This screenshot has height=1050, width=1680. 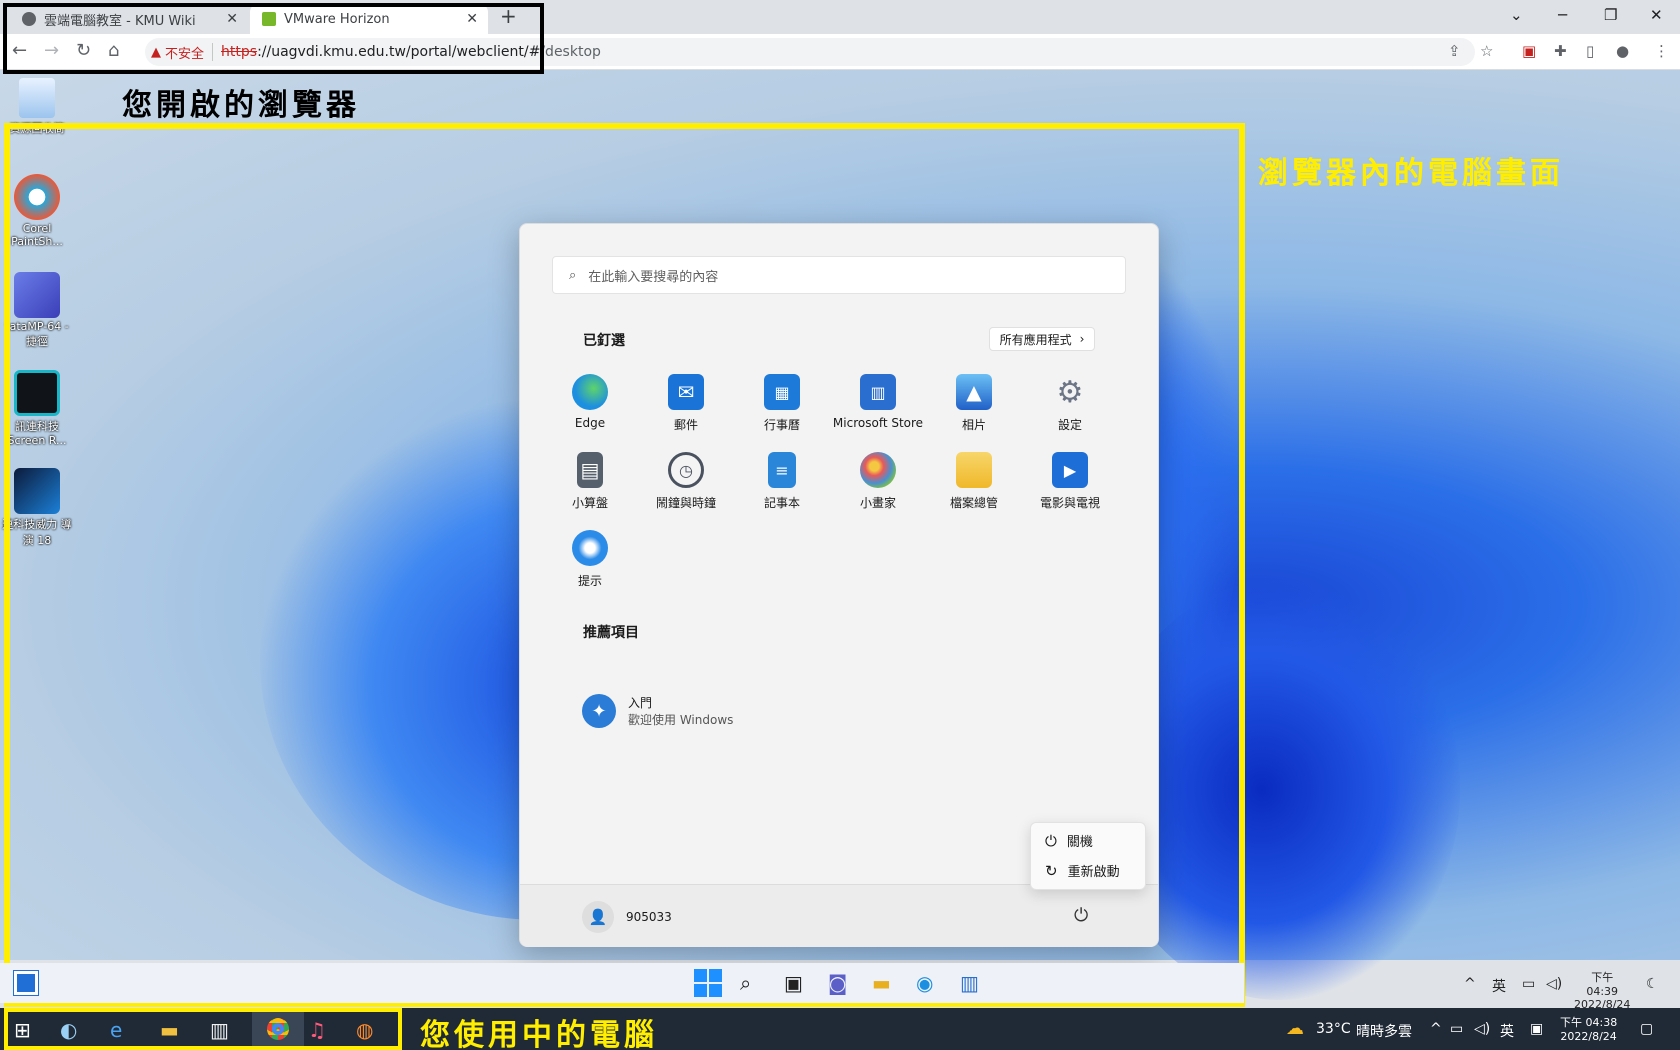 What do you see at coordinates (1536, 1029) in the screenshot?
I see `ime-icon: ▣` at bounding box center [1536, 1029].